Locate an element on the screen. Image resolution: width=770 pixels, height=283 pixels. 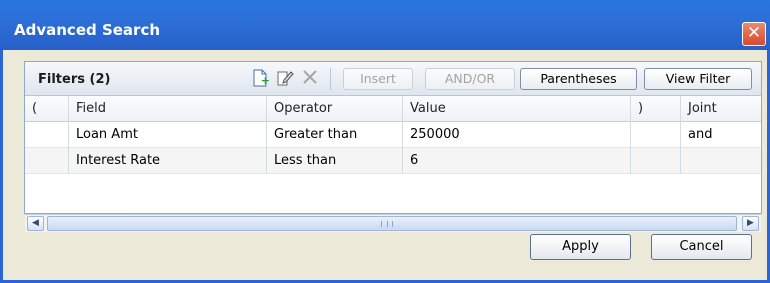
cell-value: 250000 is located at coordinates (517, 135).